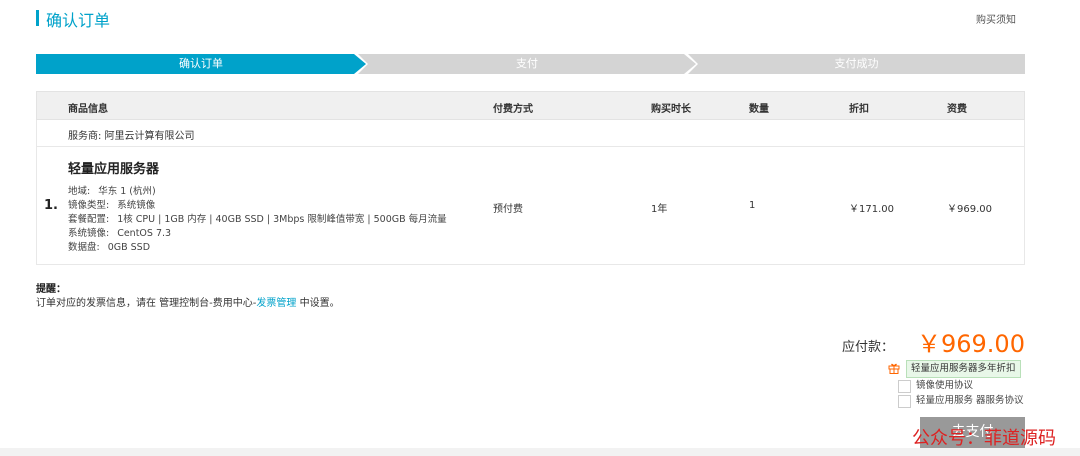  I want to click on footer-strip, so click(540, 452).